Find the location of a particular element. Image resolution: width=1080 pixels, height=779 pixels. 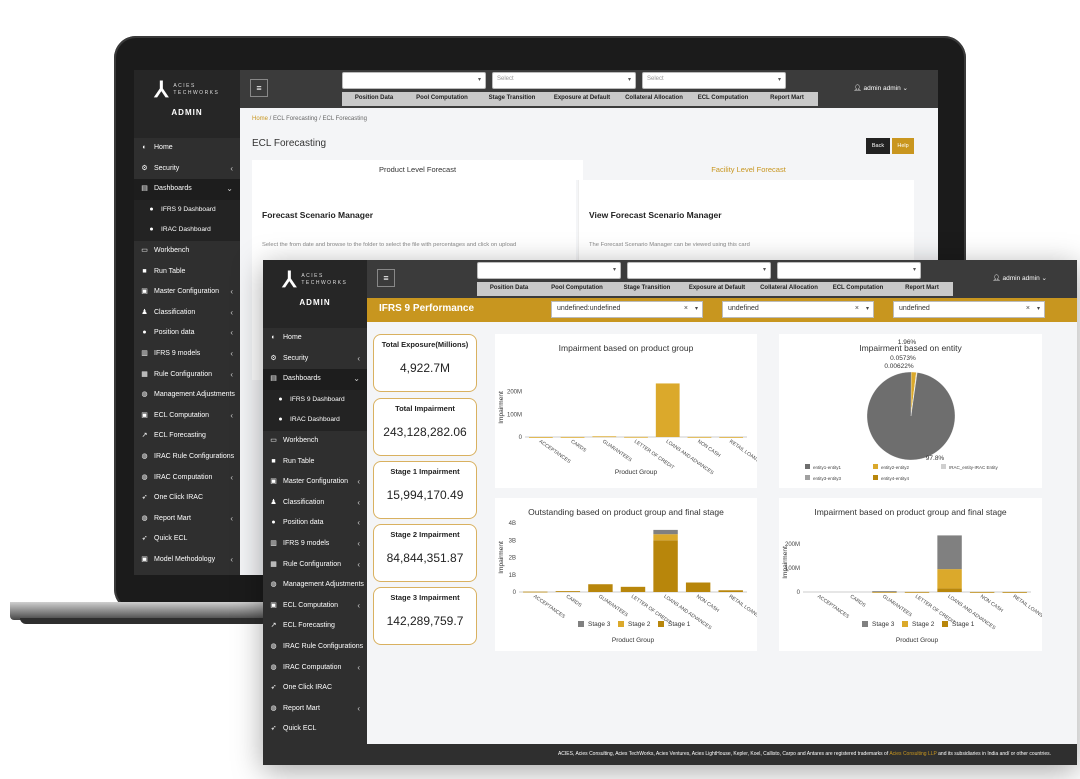

help-button: Help is located at coordinates (903, 146).